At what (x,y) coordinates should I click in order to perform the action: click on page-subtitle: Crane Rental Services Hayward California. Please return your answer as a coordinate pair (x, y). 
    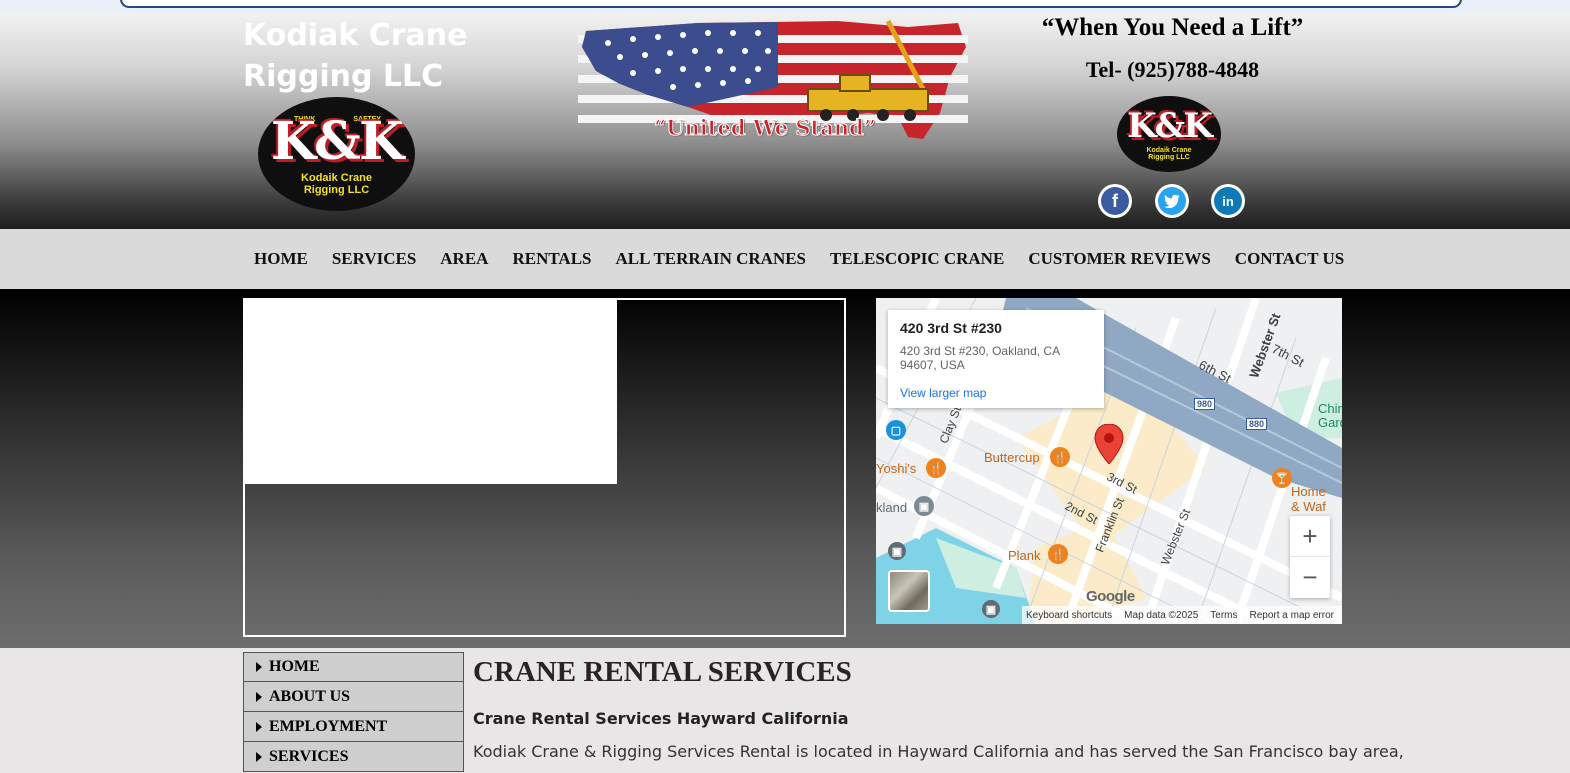
    Looking at the image, I should click on (661, 718).